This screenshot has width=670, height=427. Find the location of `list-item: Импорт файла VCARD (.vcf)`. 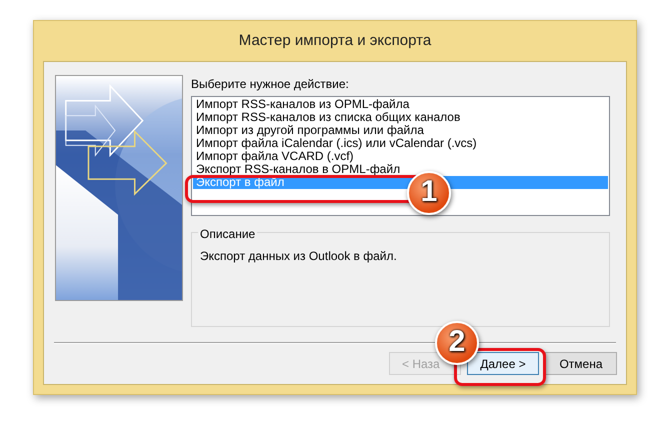

list-item: Импорт файла VCARD (.vcf) is located at coordinates (400, 156).